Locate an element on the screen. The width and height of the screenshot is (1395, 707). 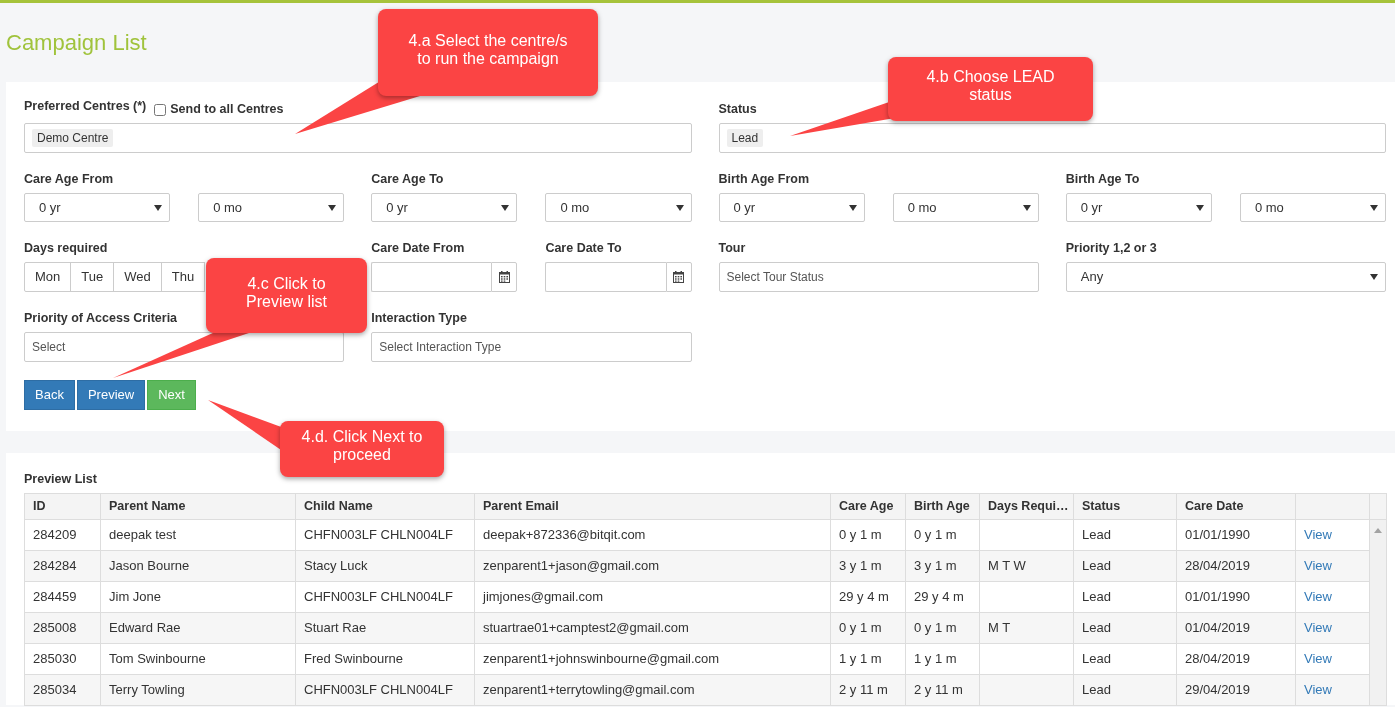
field-label: Priority 1,2 or 3 is located at coordinates (1111, 248).